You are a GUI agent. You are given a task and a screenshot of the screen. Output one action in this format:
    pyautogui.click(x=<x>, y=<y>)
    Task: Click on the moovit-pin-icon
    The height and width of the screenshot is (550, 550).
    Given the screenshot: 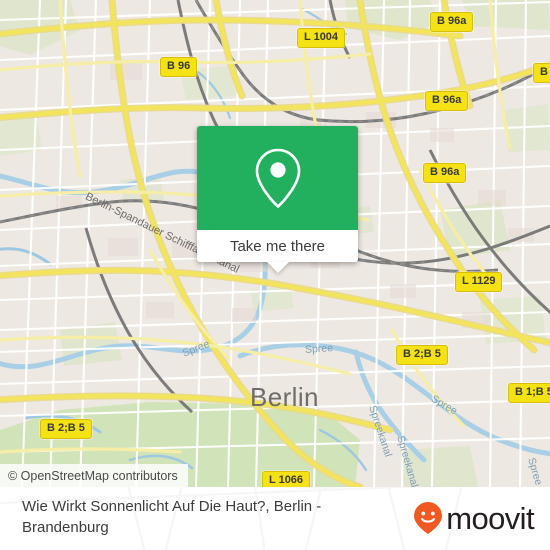 What is the action you would take?
    pyautogui.click(x=428, y=518)
    